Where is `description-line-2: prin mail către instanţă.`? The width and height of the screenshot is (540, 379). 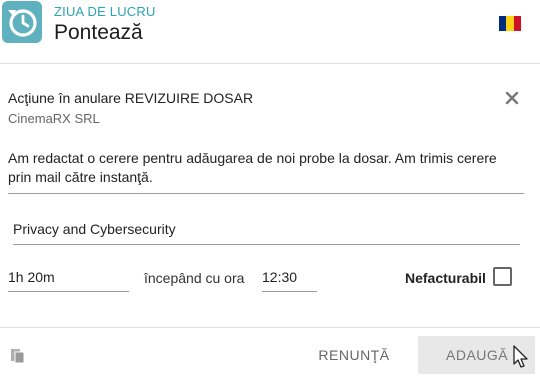 description-line-2: prin mail către instanţă. is located at coordinates (80, 177).